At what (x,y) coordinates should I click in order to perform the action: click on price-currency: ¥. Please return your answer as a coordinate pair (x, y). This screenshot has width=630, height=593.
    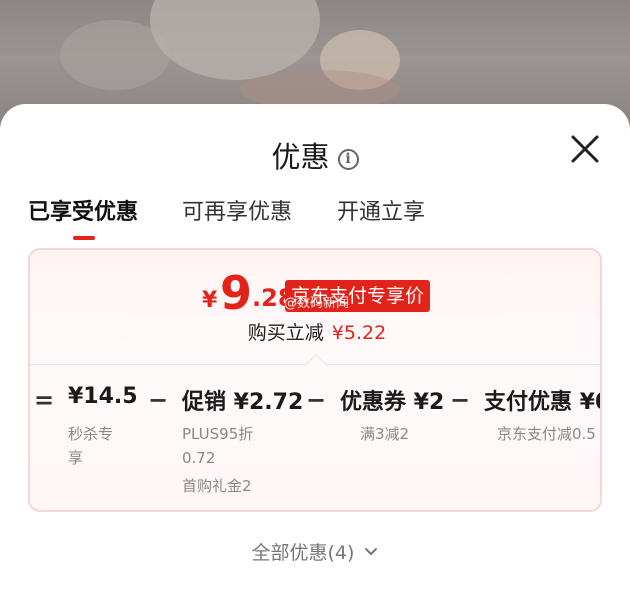
    Looking at the image, I should click on (210, 300).